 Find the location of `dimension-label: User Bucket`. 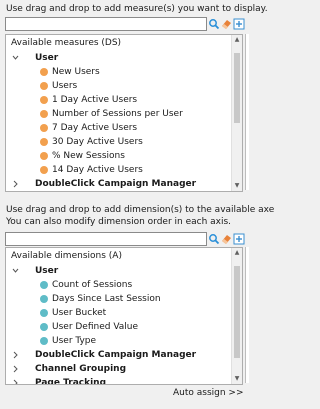

dimension-label: User Bucket is located at coordinates (79, 313).